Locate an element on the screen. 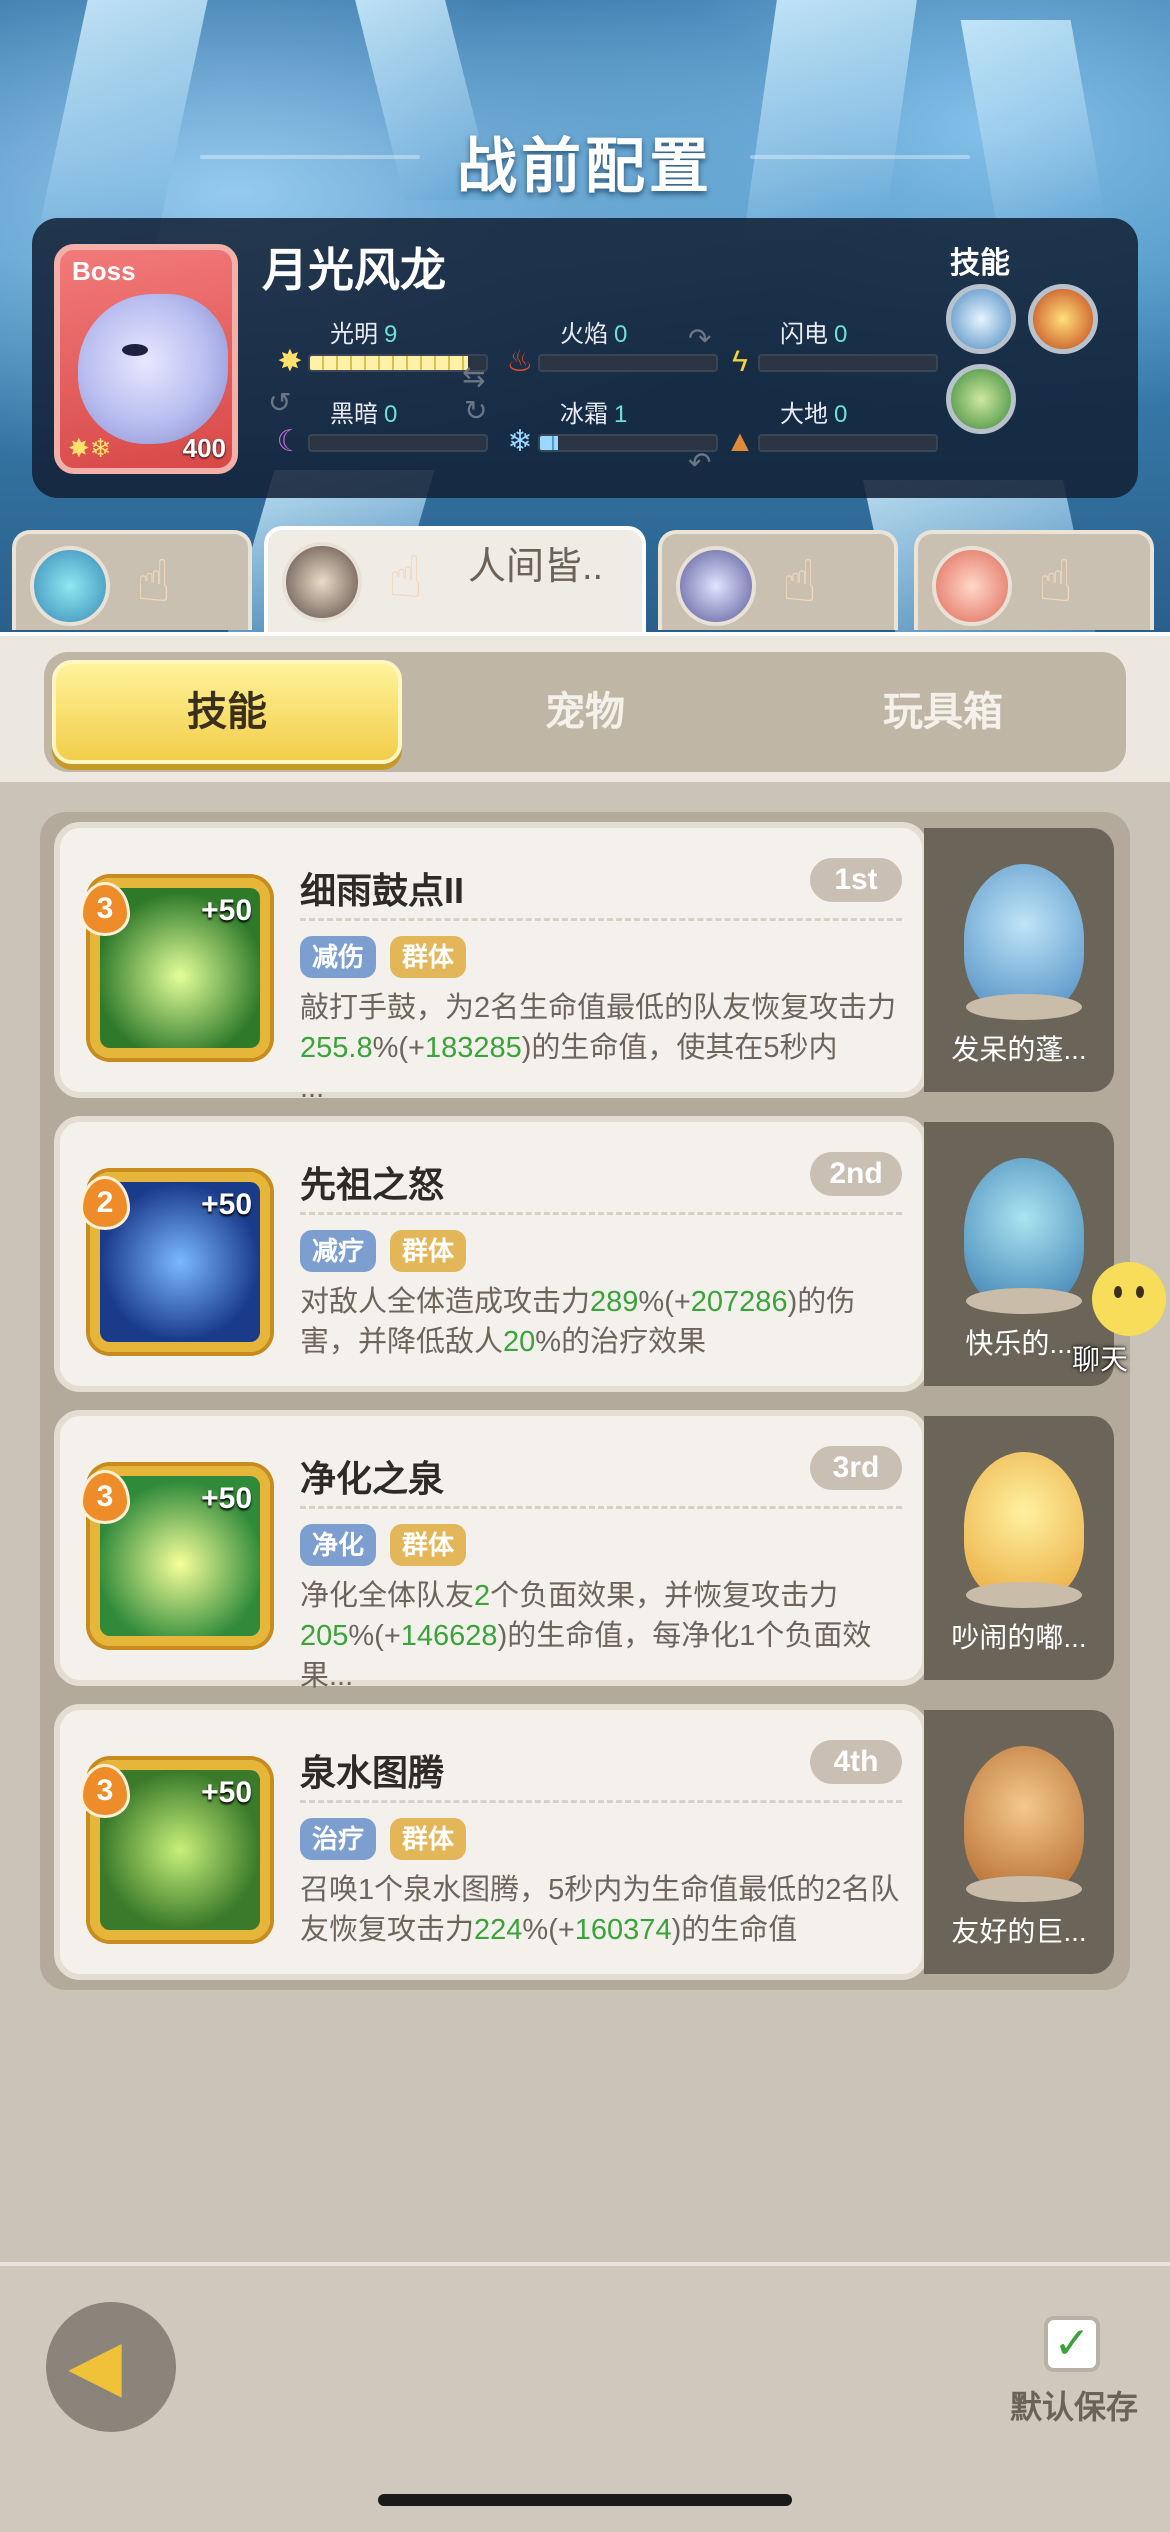  element-dark-bar is located at coordinates (398, 443).